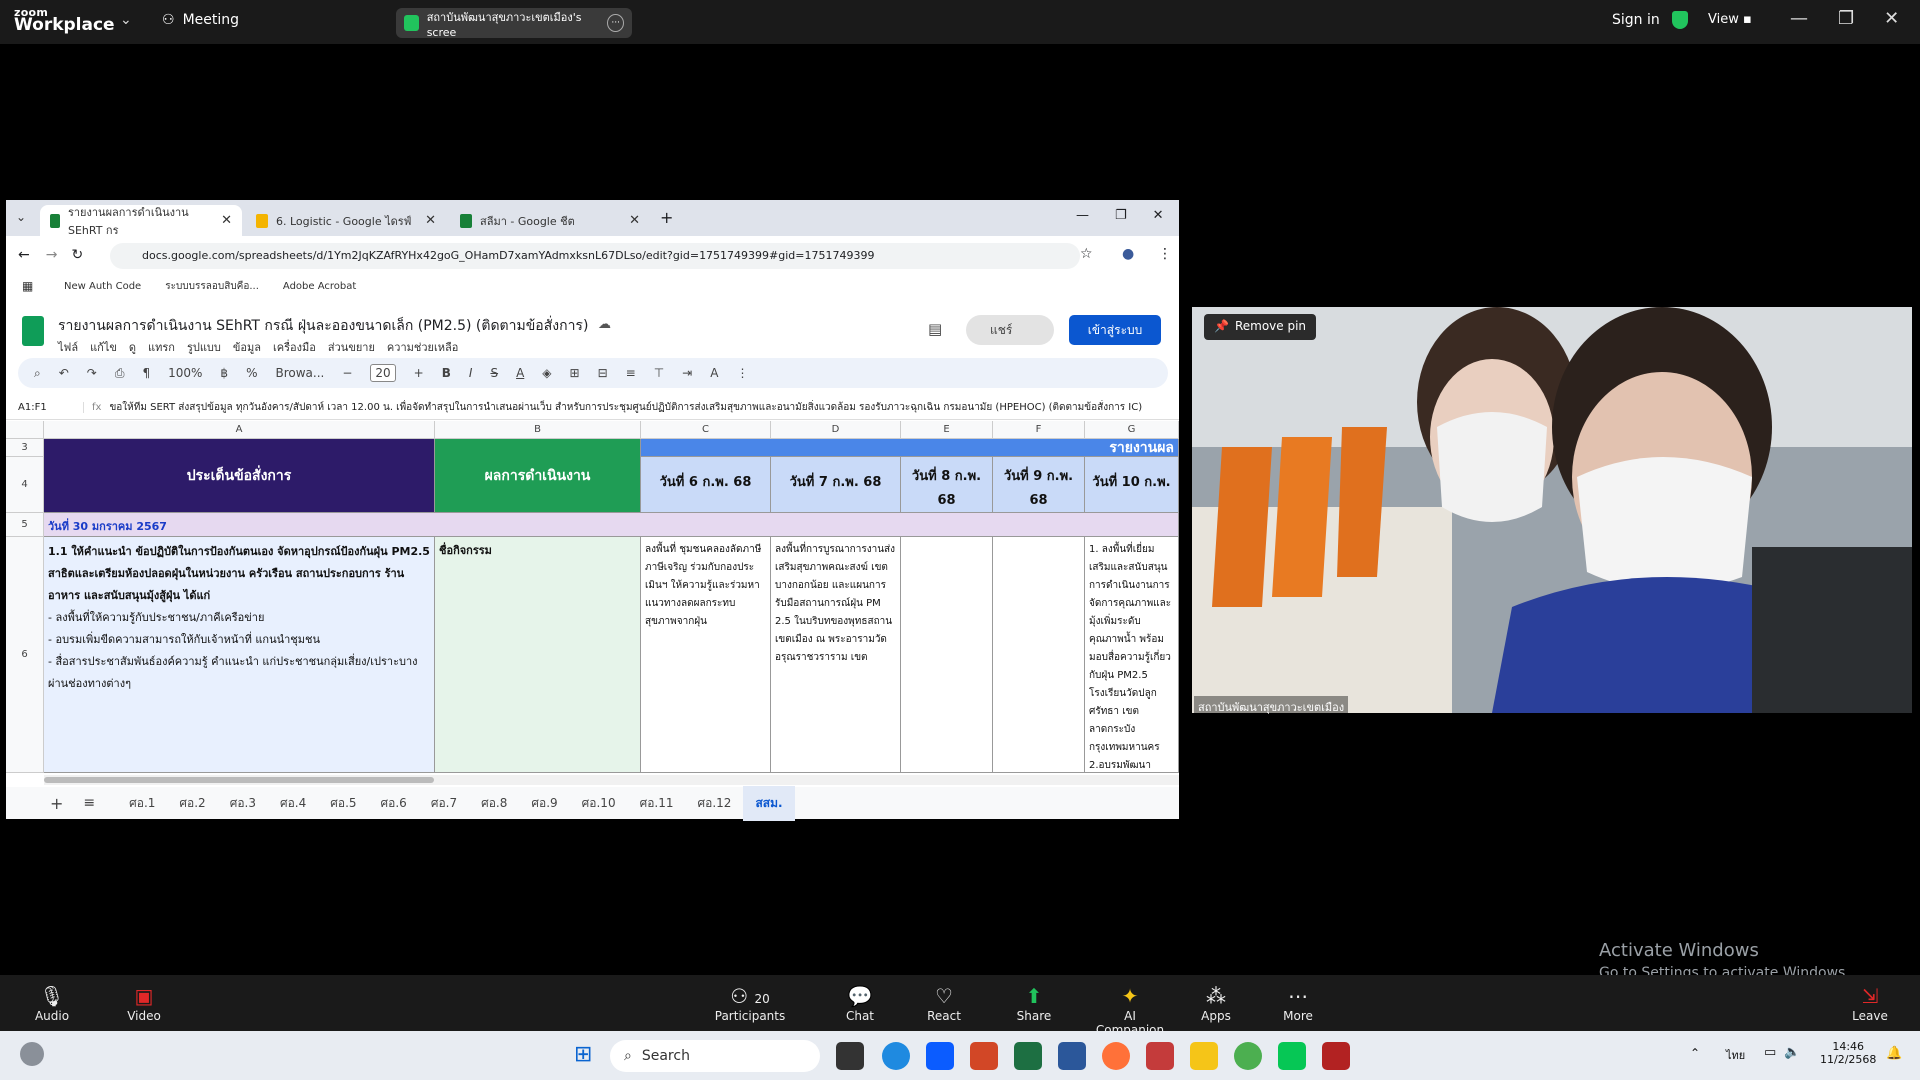 The width and height of the screenshot is (1920, 1080). Describe the element at coordinates (947, 430) in the screenshot. I see `col-header: E` at that location.